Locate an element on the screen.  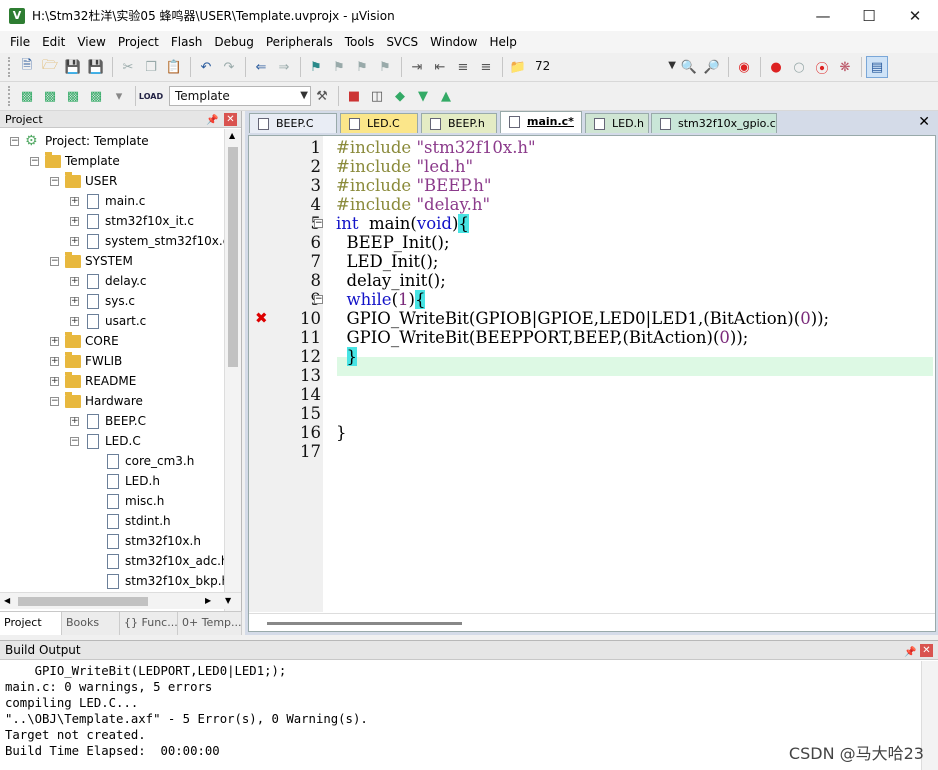
project-horizontal-scrollbar: ◀ ▶ ▼ is located at coordinates (120, 600).